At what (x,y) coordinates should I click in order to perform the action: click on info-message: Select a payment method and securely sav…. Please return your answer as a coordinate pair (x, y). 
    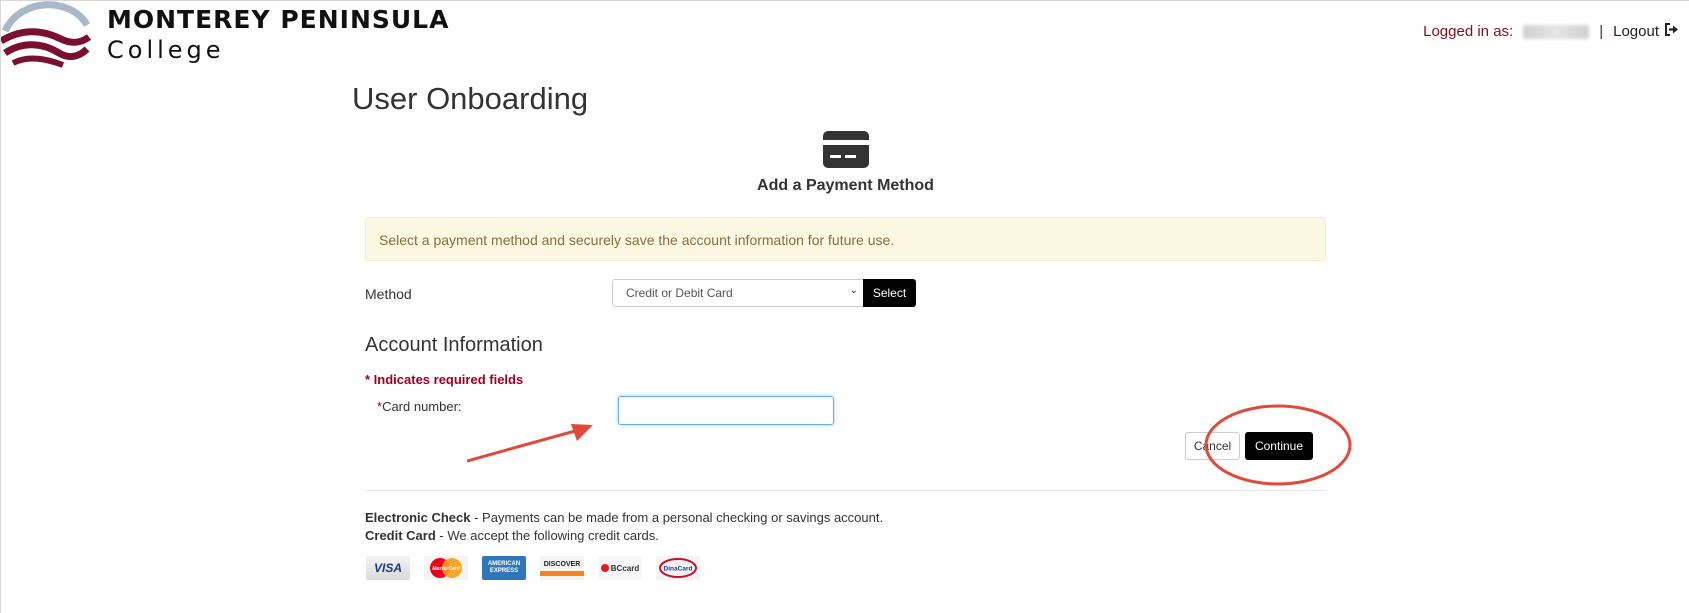
    Looking at the image, I should click on (845, 239).